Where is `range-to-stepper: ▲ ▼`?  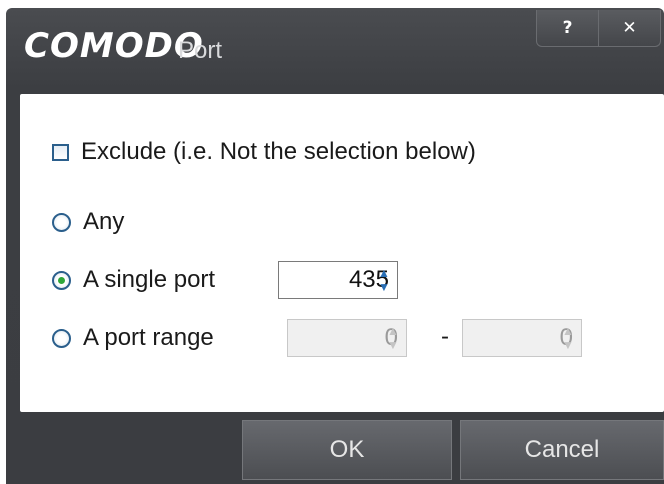 range-to-stepper: ▲ ▼ is located at coordinates (568, 338).